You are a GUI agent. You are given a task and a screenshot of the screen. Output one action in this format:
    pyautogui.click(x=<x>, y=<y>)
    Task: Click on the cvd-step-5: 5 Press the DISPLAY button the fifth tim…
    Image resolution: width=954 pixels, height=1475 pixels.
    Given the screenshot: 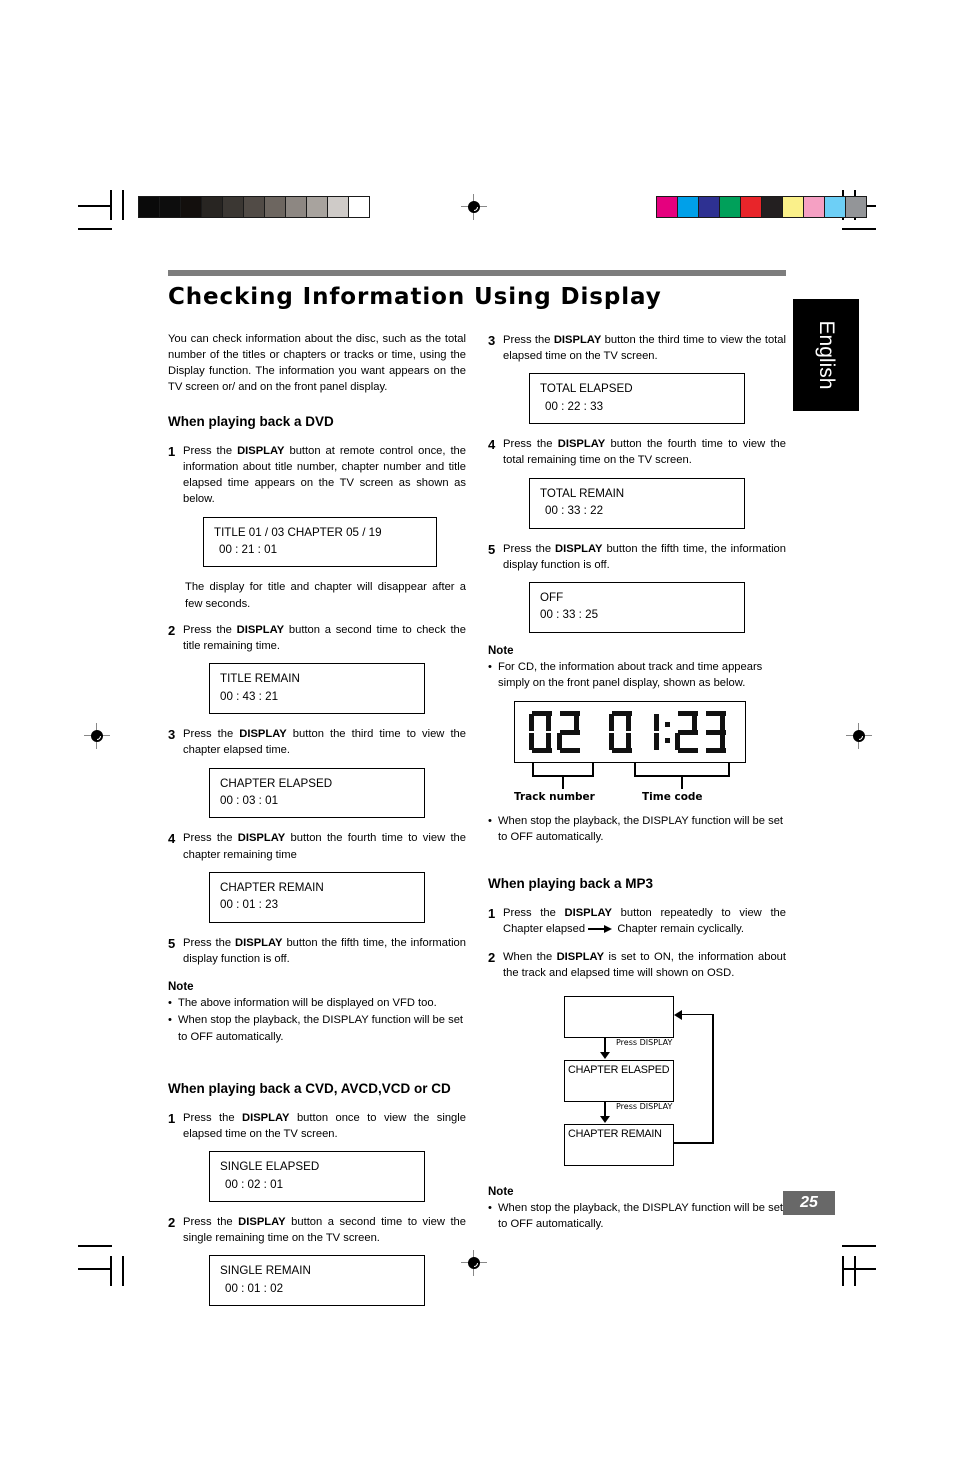 What is the action you would take?
    pyautogui.click(x=637, y=557)
    